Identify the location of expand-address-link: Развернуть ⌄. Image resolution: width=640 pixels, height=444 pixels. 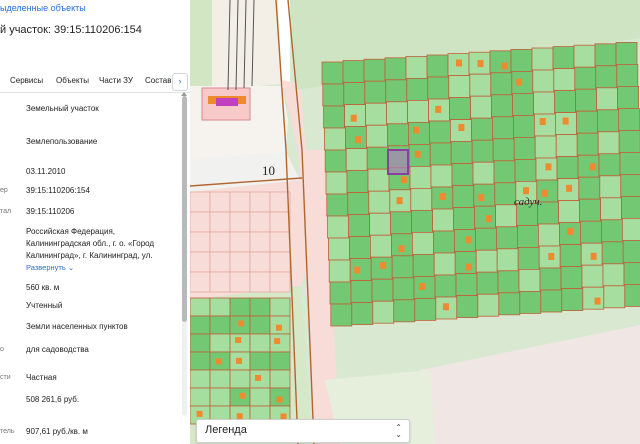
(50, 267).